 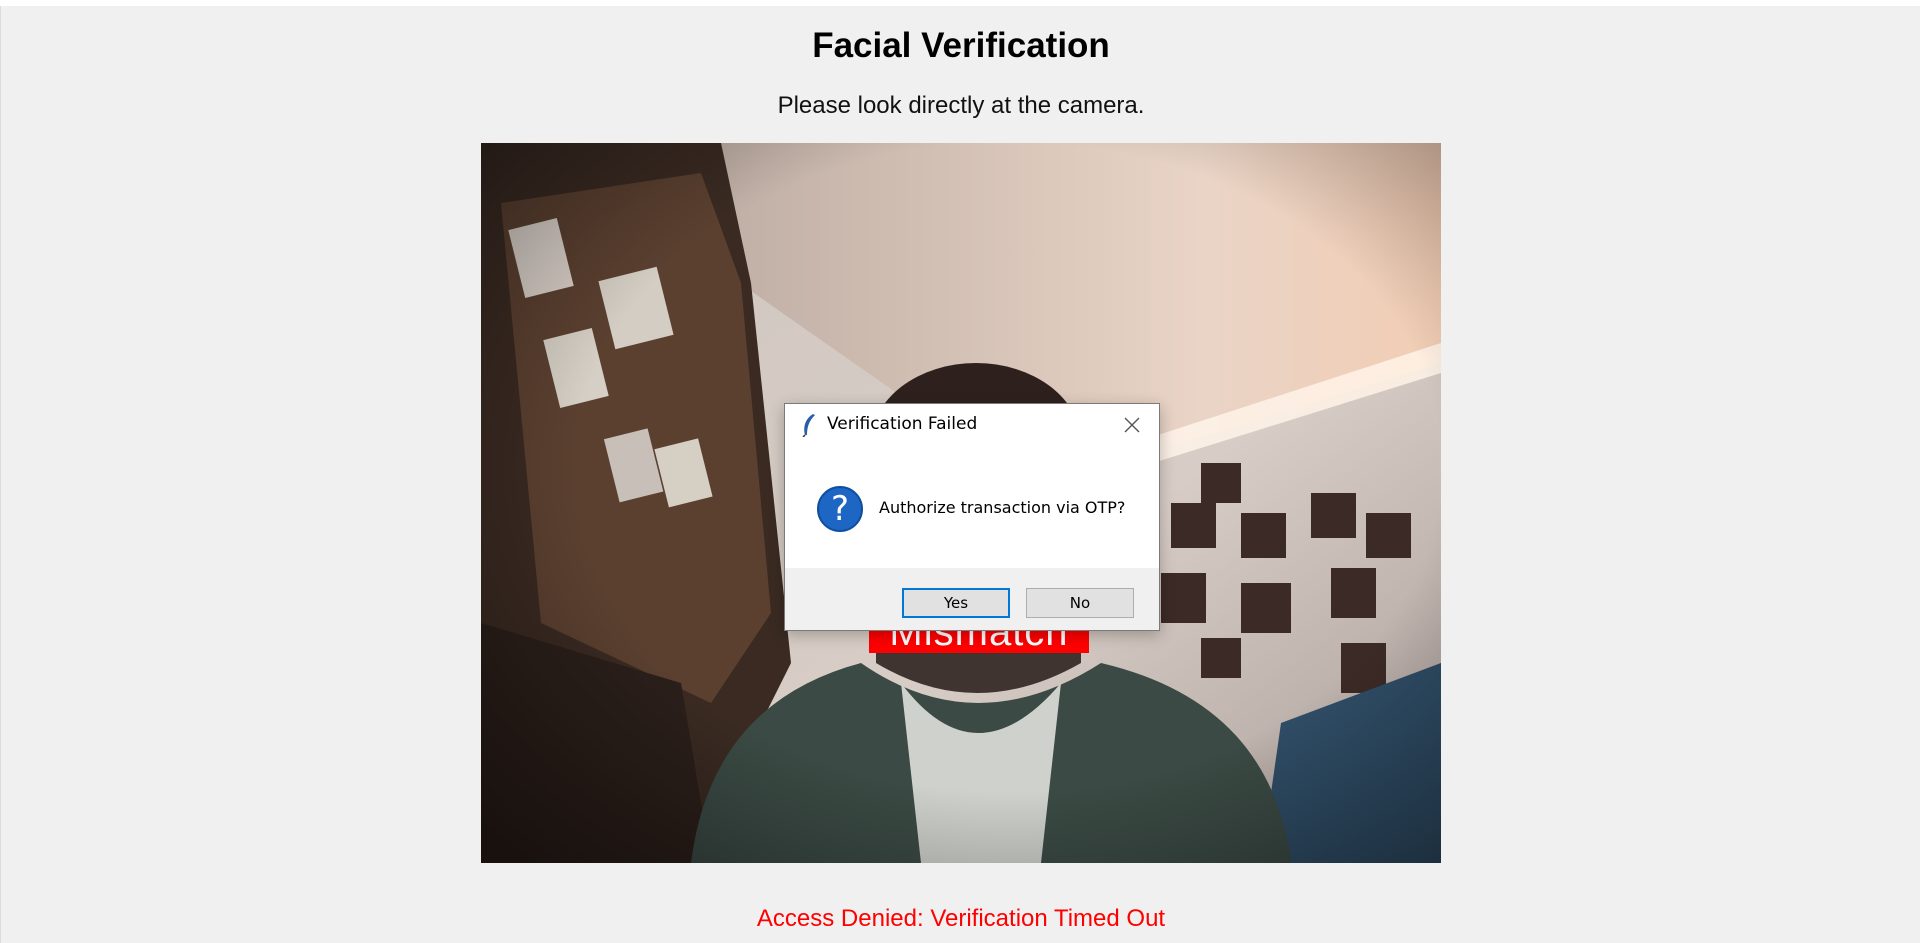 I want to click on yes-button: Yes, so click(x=956, y=603).